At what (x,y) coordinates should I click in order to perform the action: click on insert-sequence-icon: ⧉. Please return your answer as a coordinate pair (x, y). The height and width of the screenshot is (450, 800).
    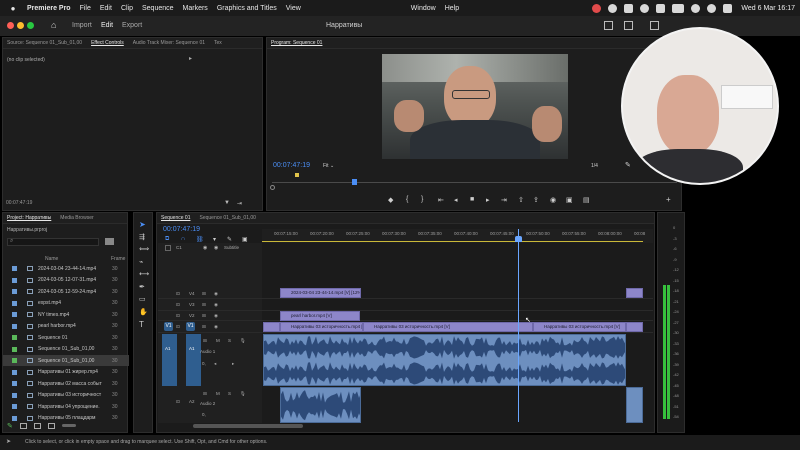
    Looking at the image, I should click on (167, 239).